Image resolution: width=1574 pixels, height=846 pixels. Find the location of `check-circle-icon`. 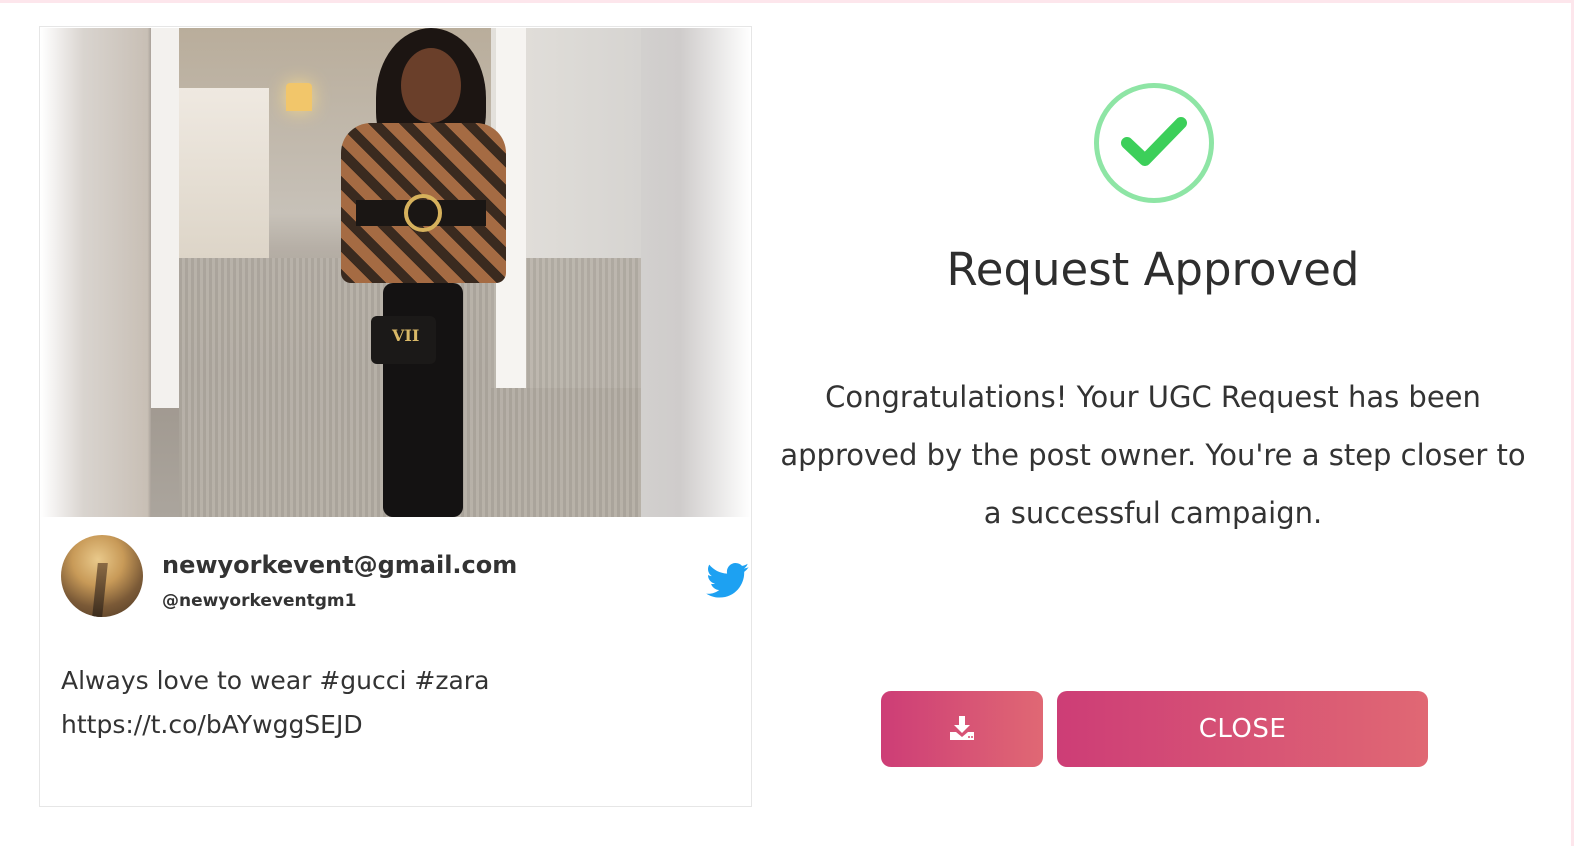

check-circle-icon is located at coordinates (1154, 143).